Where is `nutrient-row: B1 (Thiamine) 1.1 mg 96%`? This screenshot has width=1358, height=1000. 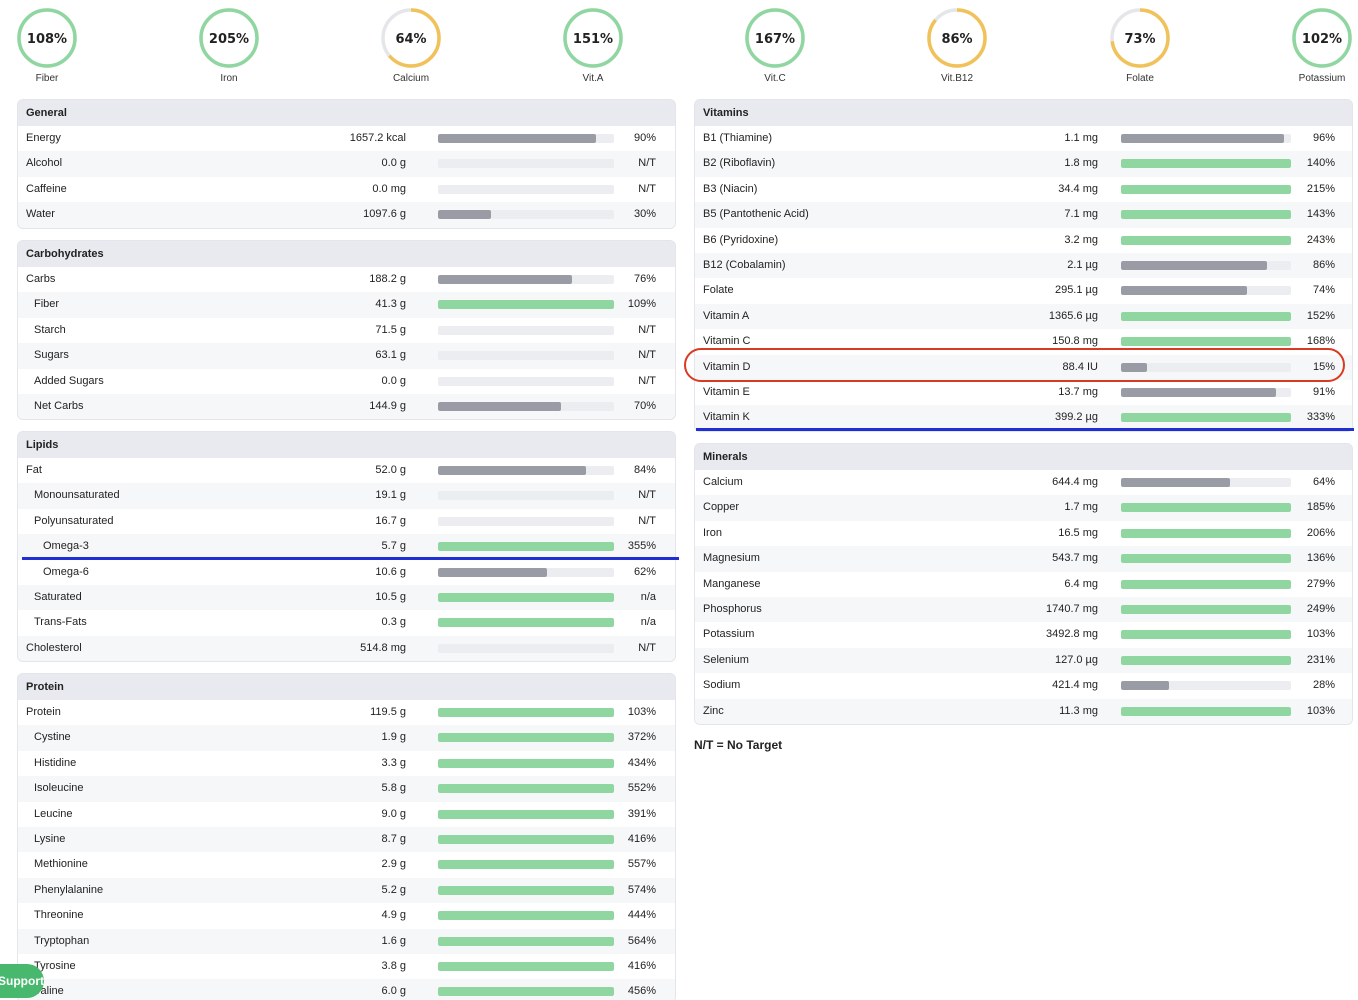
nutrient-row: B1 (Thiamine) 1.1 mg 96% is located at coordinates (1023, 139).